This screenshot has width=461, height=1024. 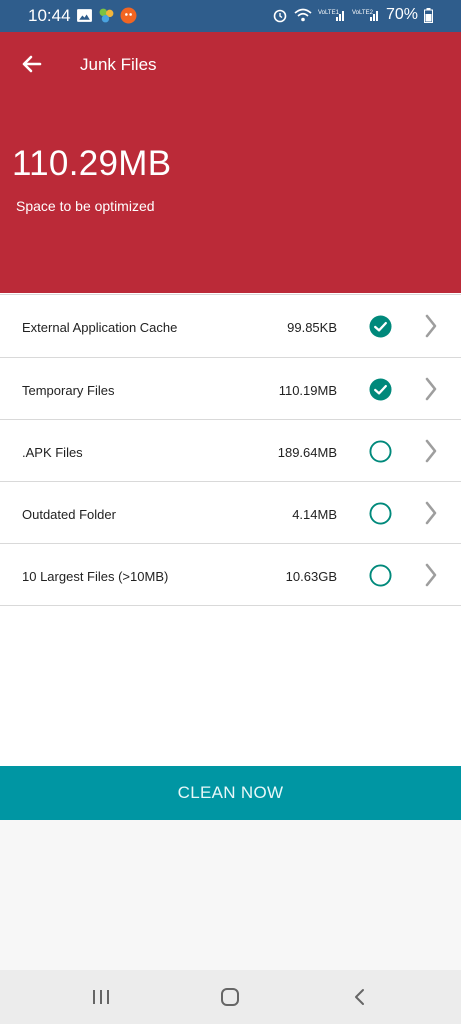 What do you see at coordinates (401, 14) in the screenshot?
I see `battery-percentage: 70%` at bounding box center [401, 14].